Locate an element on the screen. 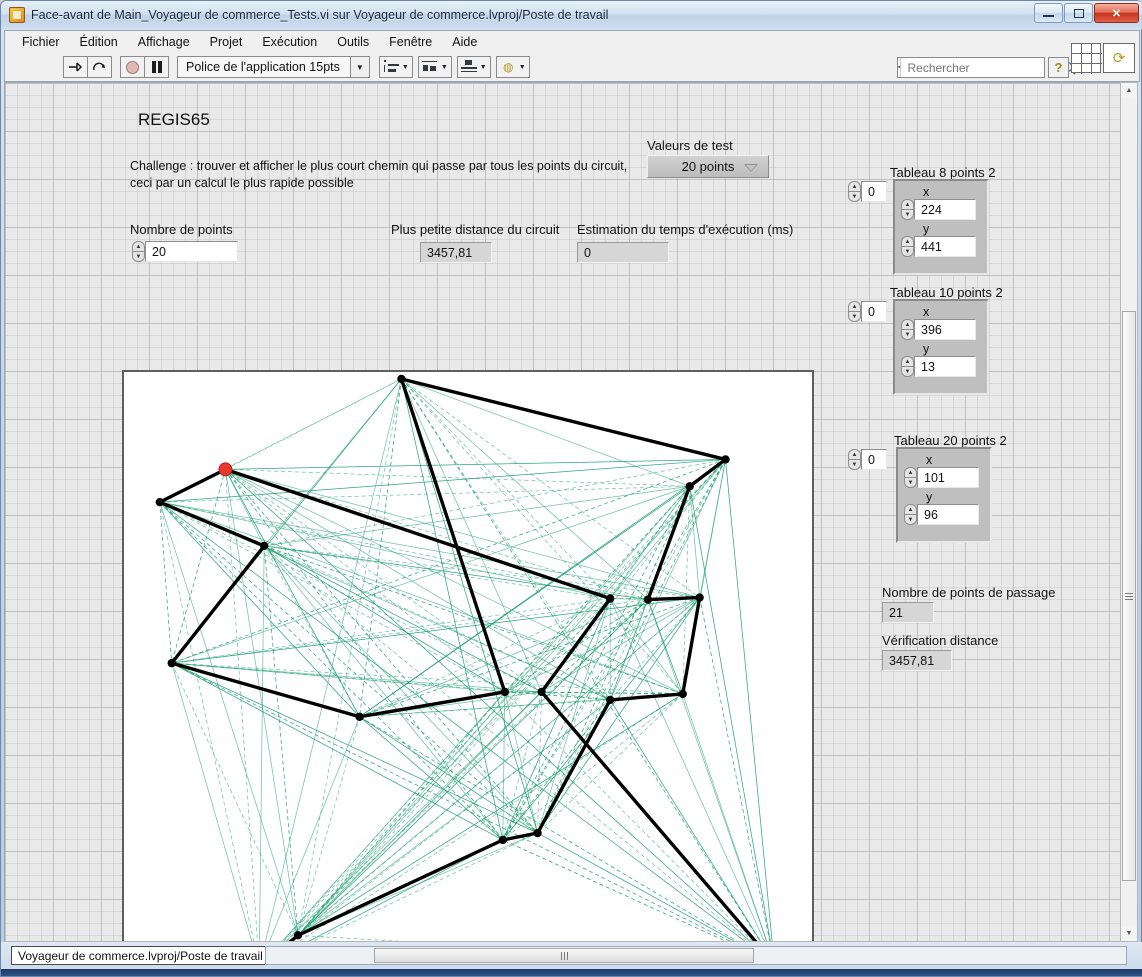 The image size is (1142, 977). array-x-row: ▲ ▼ 396 is located at coordinates (941, 329).